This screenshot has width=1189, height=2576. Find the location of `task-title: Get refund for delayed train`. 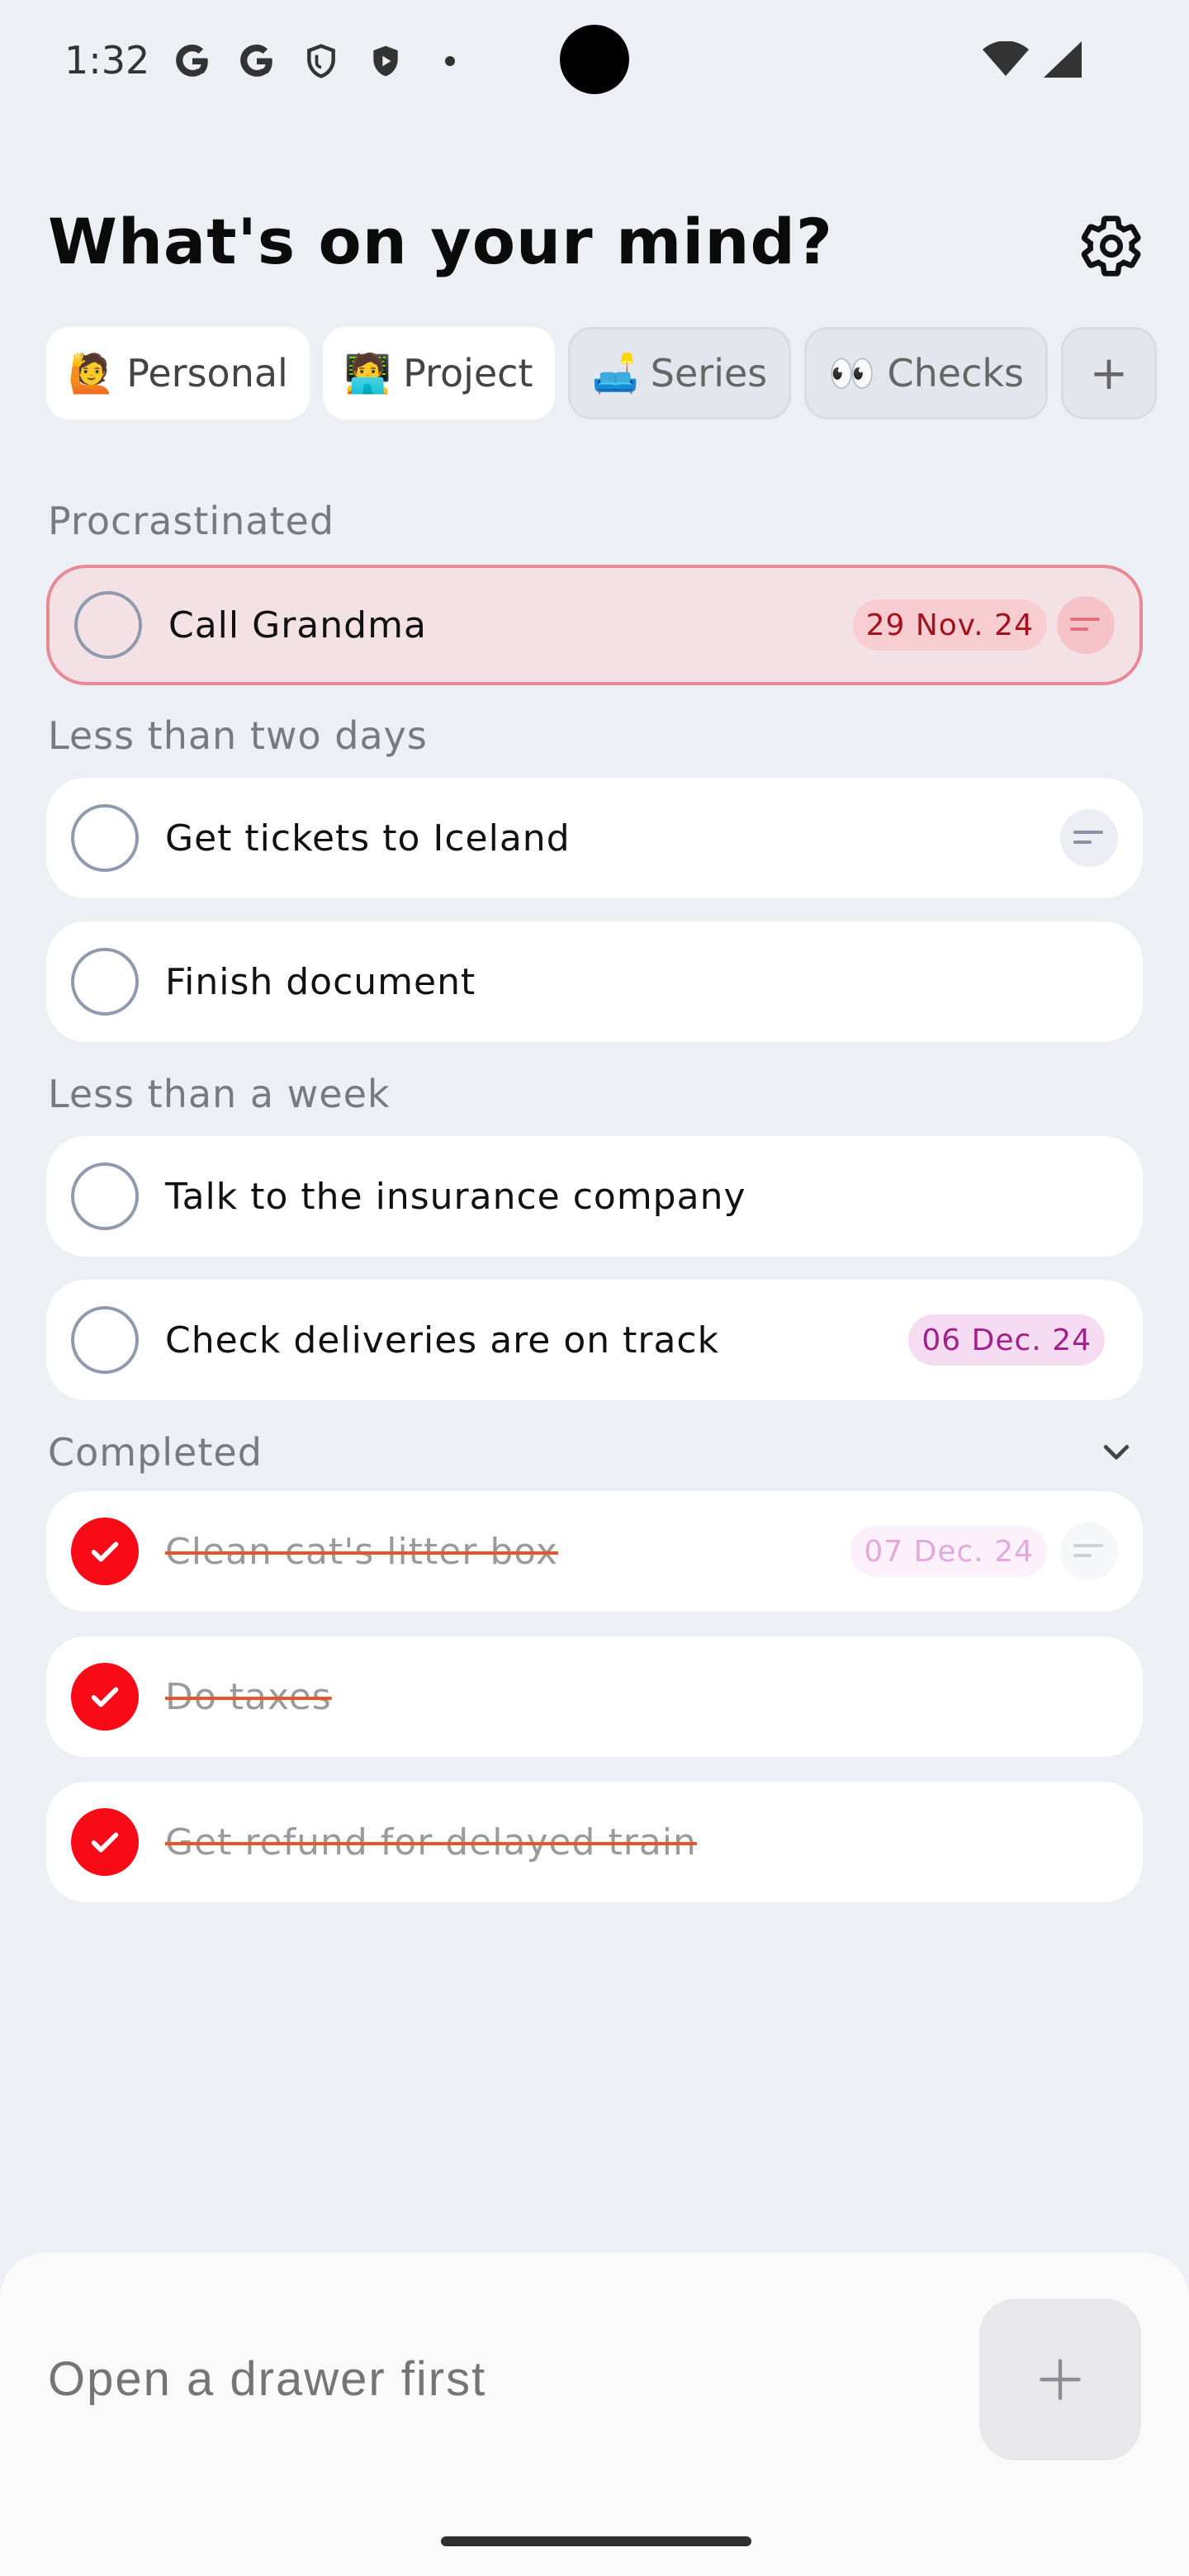

task-title: Get refund for delayed train is located at coordinates (431, 1842).